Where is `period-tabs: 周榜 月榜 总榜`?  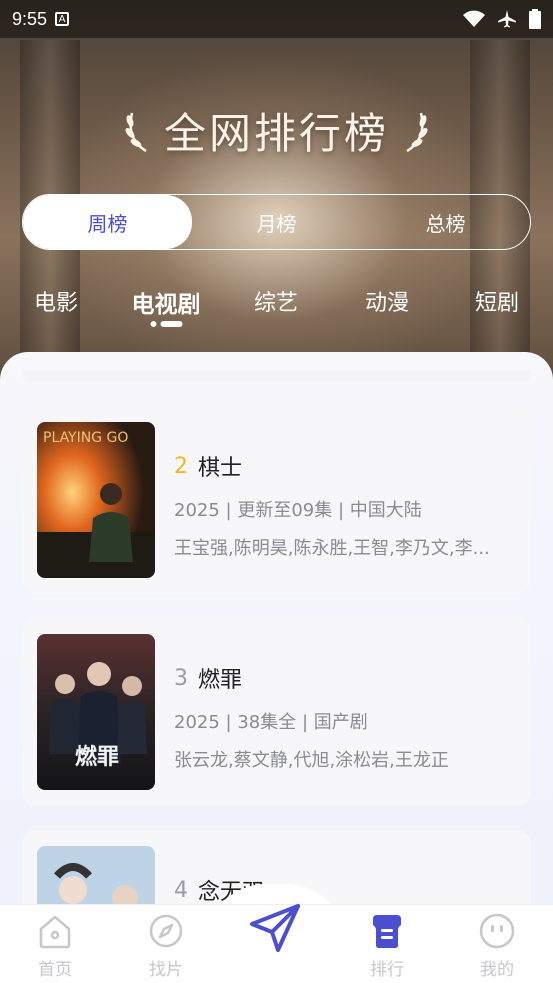
period-tabs: 周榜 月榜 总榜 is located at coordinates (276, 222).